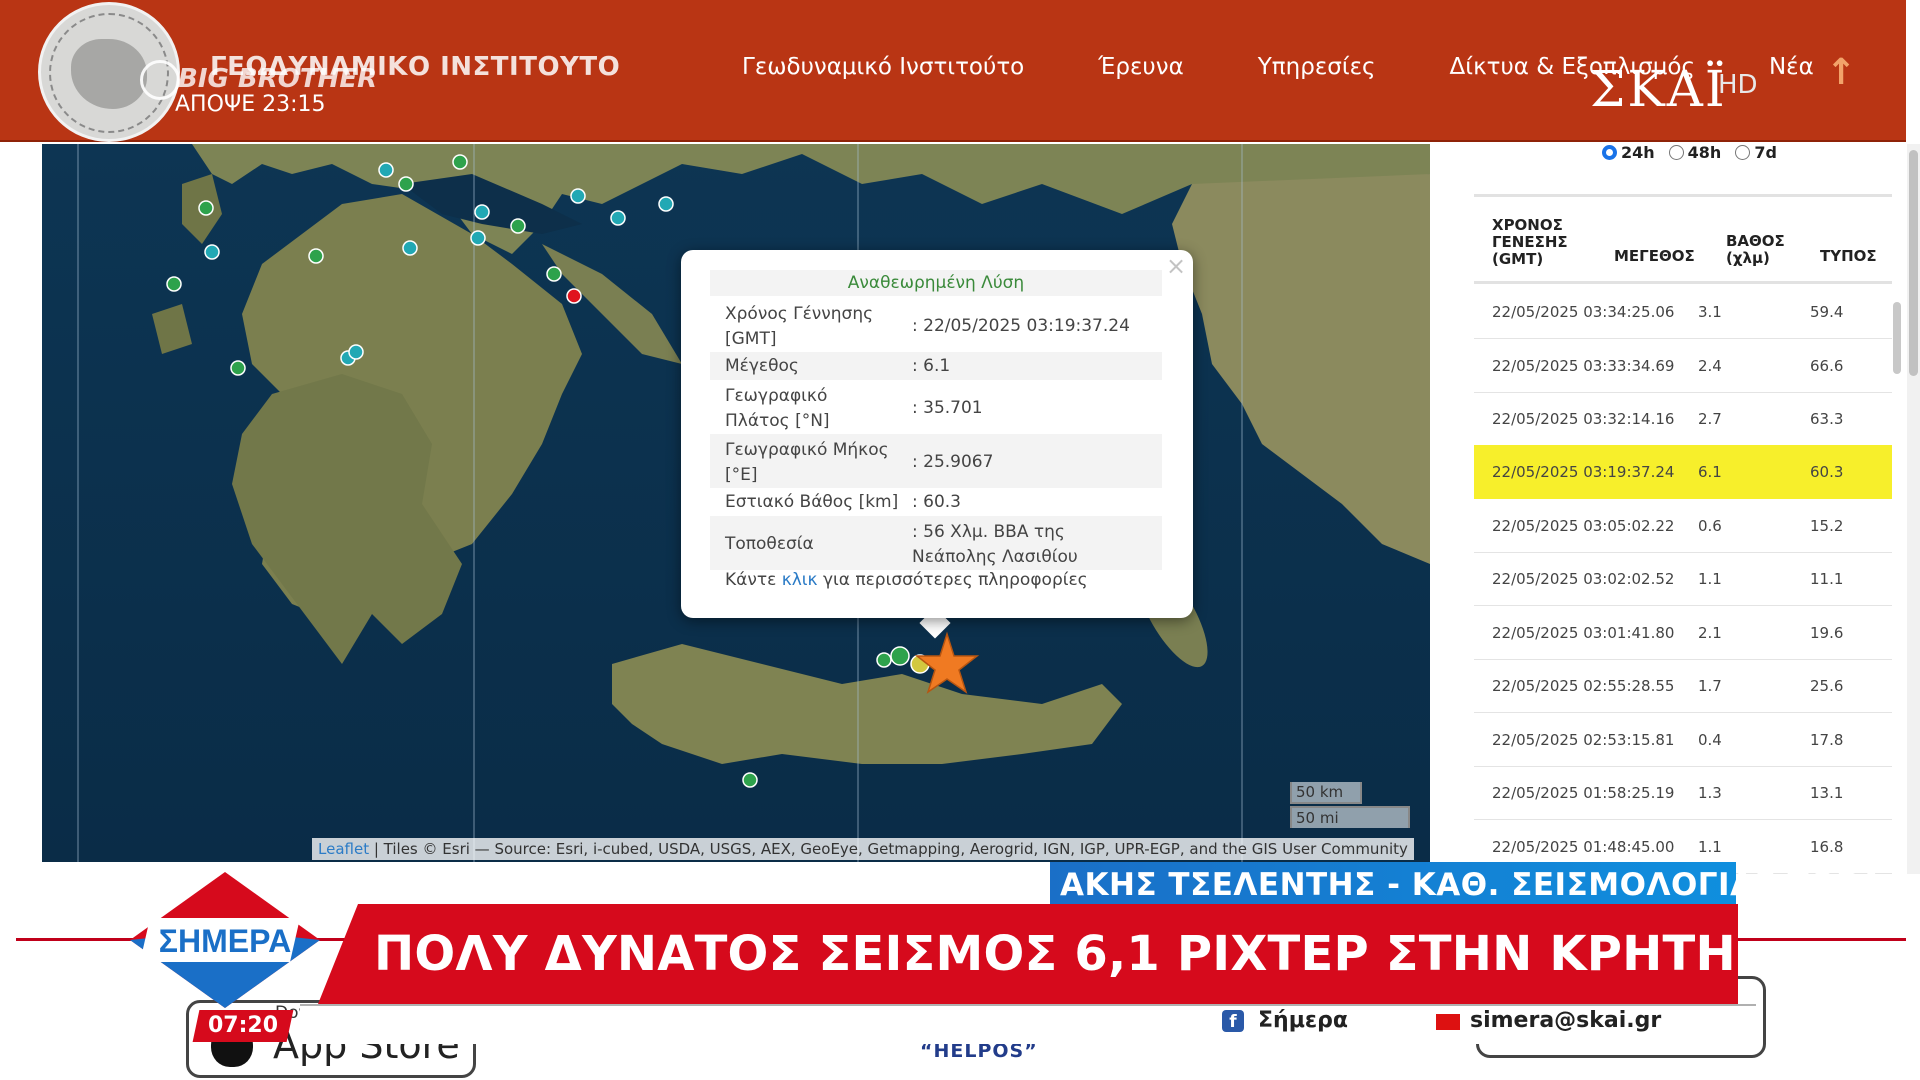 Image resolution: width=1920 pixels, height=1080 pixels. What do you see at coordinates (1756, 250) in the screenshot?
I see `col-header-depth: ΒΑΘΟΣ (χλμ)` at bounding box center [1756, 250].